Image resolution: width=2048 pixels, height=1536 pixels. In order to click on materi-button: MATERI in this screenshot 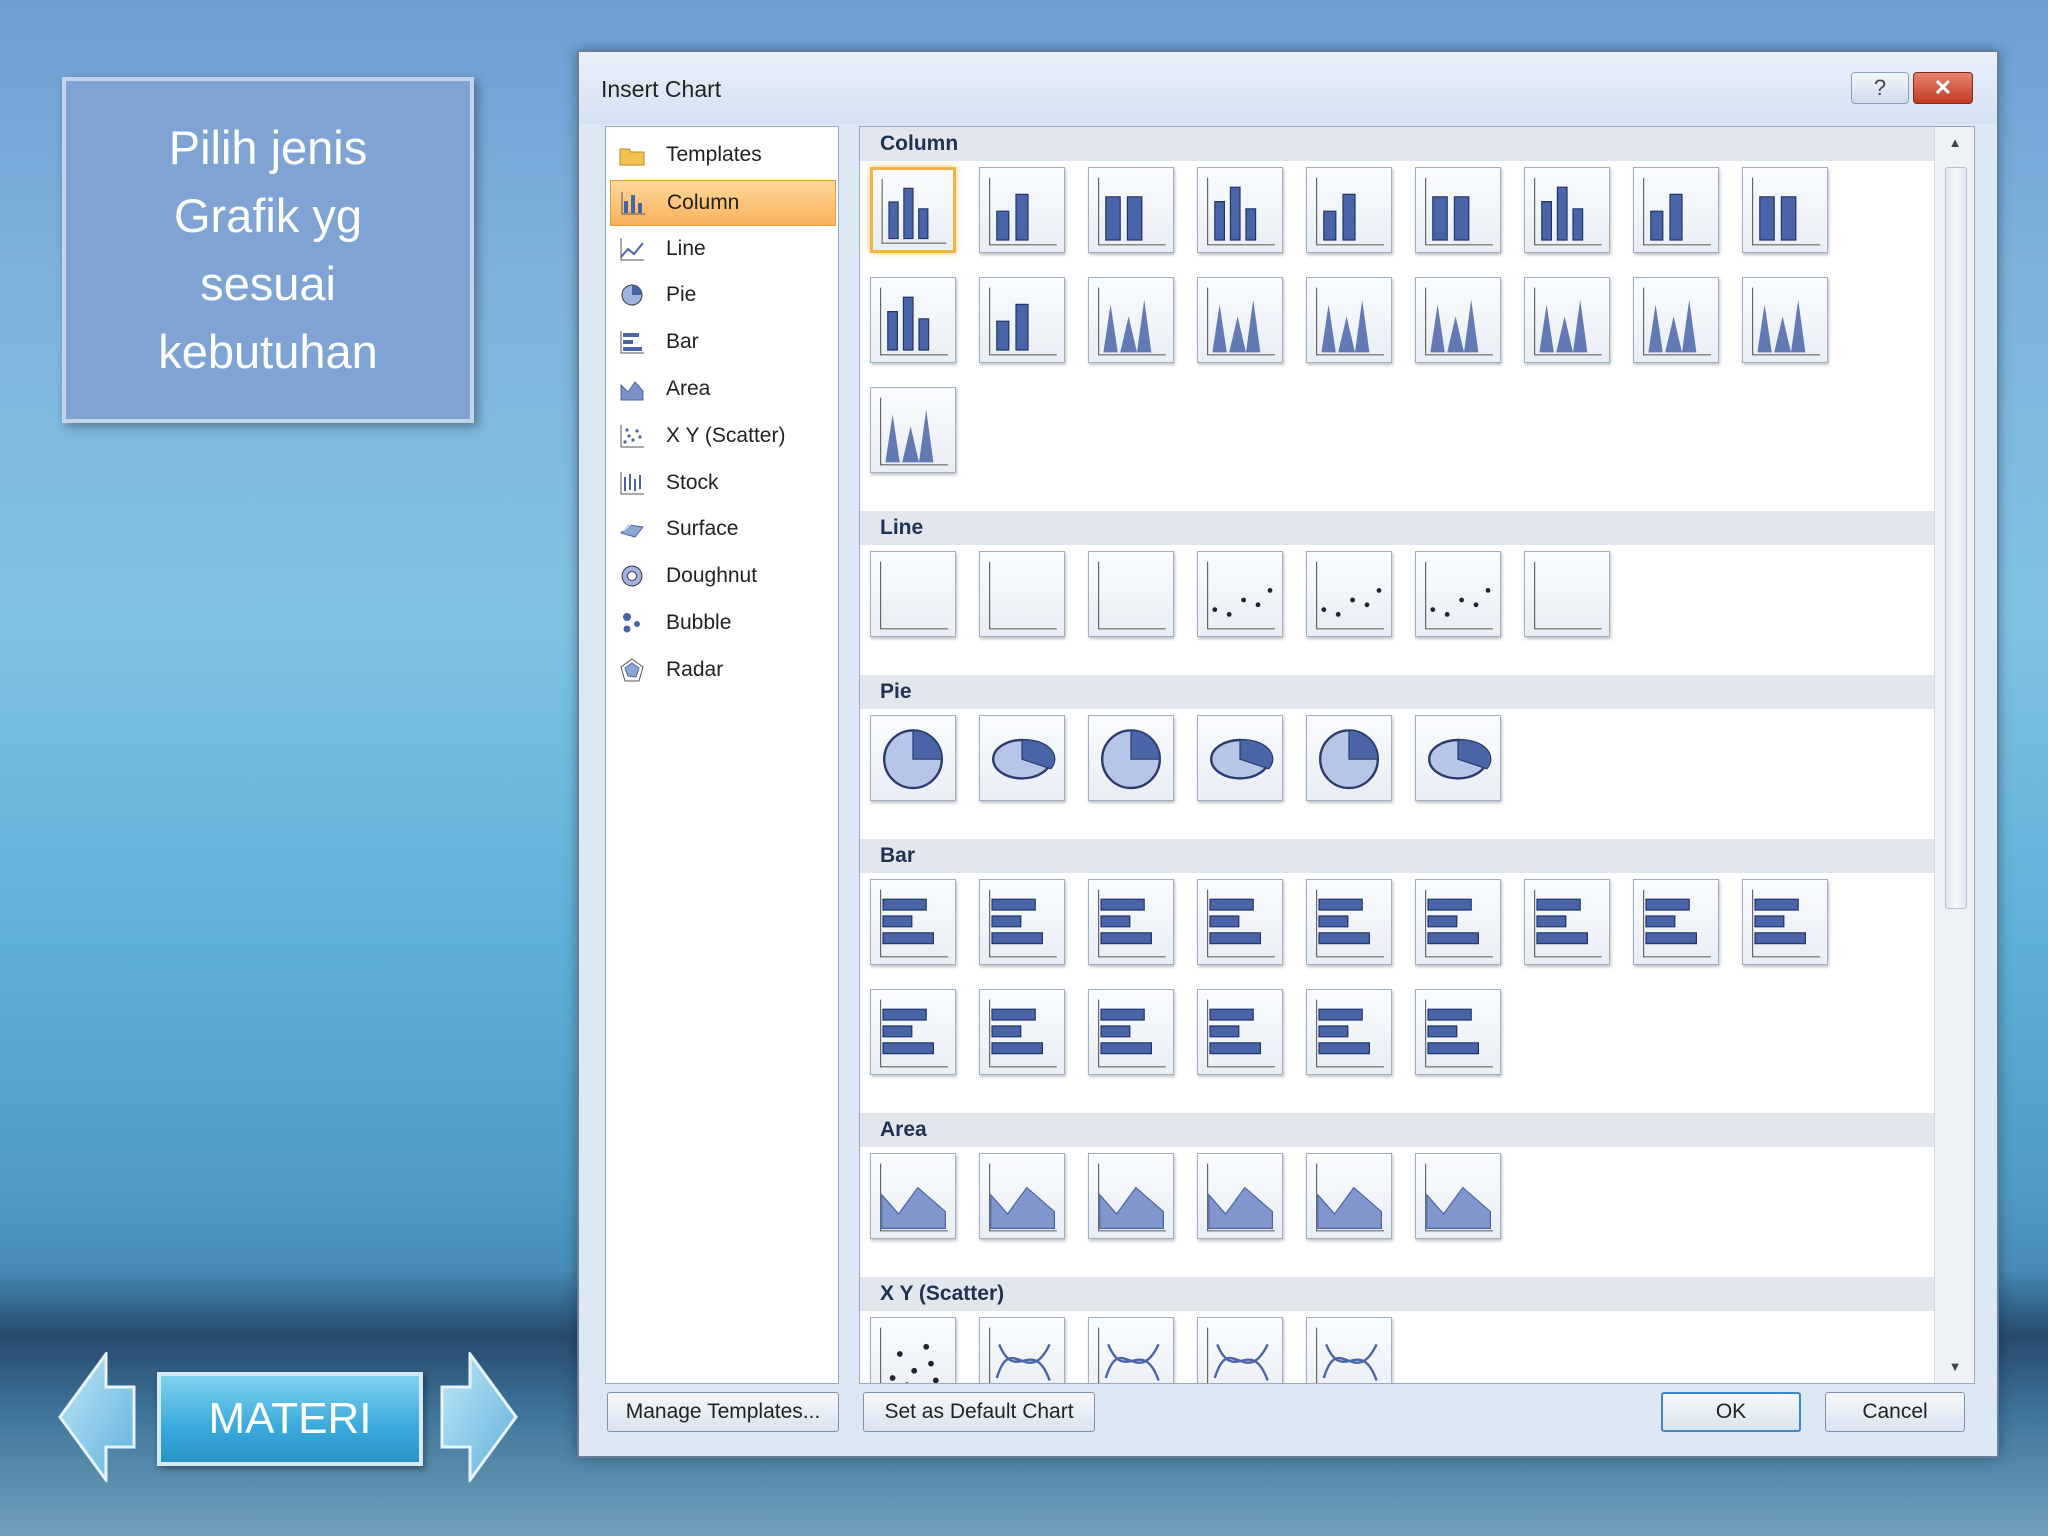, I will do `click(290, 1419)`.